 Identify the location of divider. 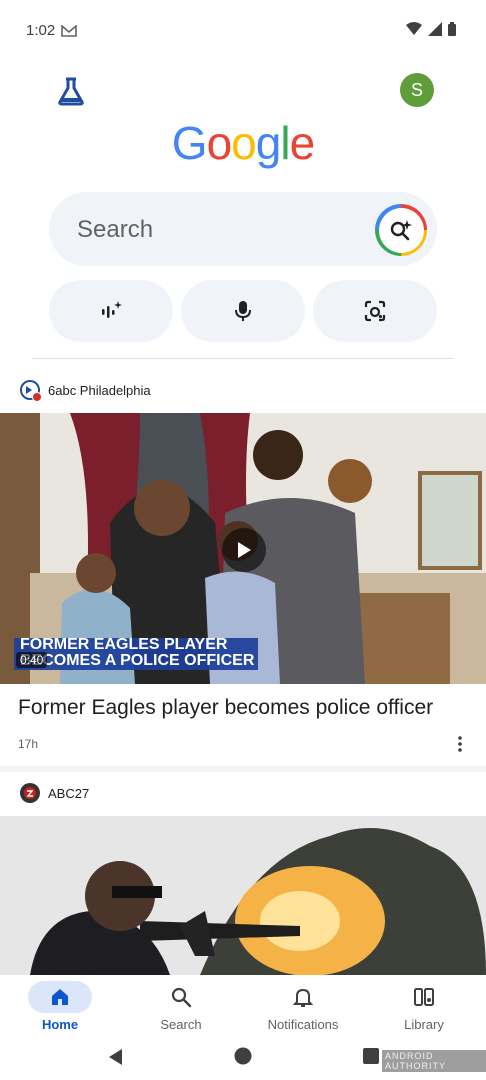
(243, 358).